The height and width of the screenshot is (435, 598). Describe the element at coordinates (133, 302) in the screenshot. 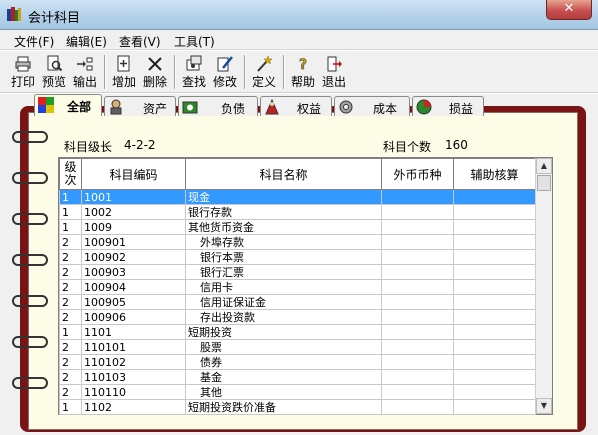

I see `code-cell: 100905` at that location.